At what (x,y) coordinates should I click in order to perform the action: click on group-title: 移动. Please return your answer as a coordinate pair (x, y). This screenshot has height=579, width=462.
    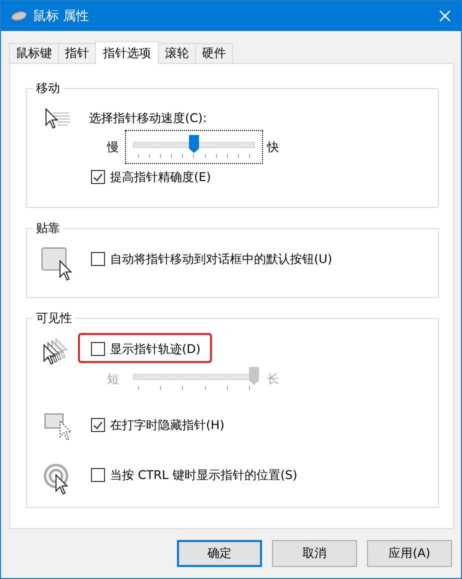
    Looking at the image, I should click on (48, 88).